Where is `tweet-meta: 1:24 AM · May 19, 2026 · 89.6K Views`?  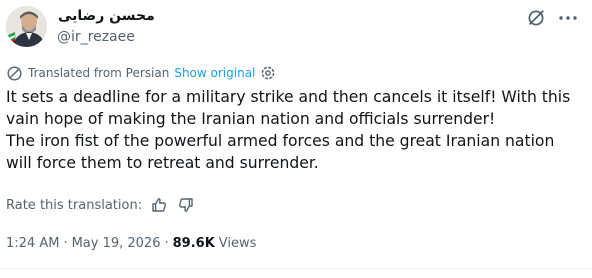
tweet-meta: 1:24 AM · May 19, 2026 · 89.6K Views is located at coordinates (131, 243).